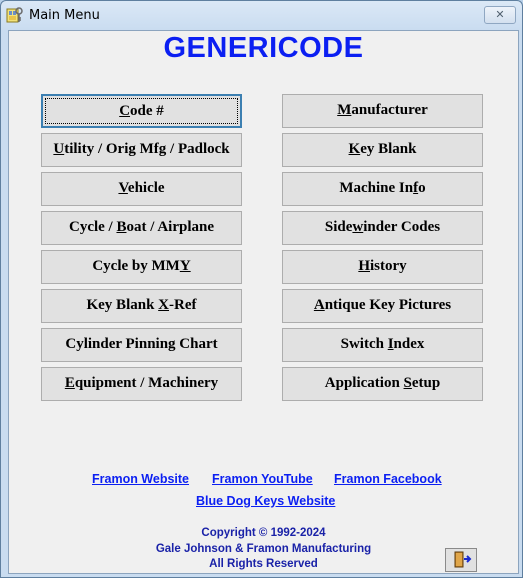 The height and width of the screenshot is (578, 523). Describe the element at coordinates (426, 383) in the screenshot. I see `button-label-post: etup` at that location.